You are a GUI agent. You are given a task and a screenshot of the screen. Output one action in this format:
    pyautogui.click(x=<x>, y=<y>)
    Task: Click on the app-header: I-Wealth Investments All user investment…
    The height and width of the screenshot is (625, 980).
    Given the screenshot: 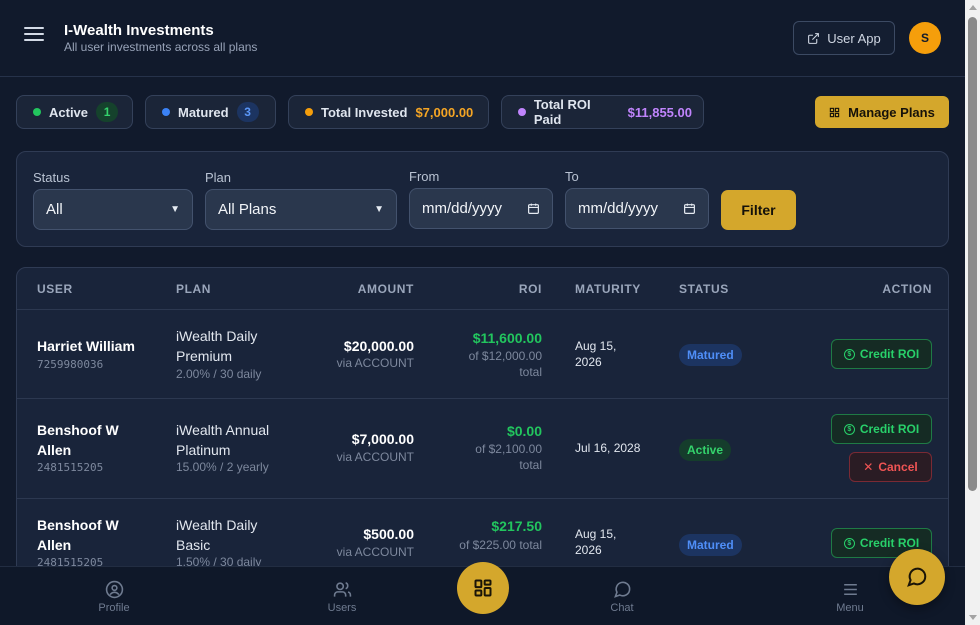 What is the action you would take?
    pyautogui.click(x=482, y=38)
    